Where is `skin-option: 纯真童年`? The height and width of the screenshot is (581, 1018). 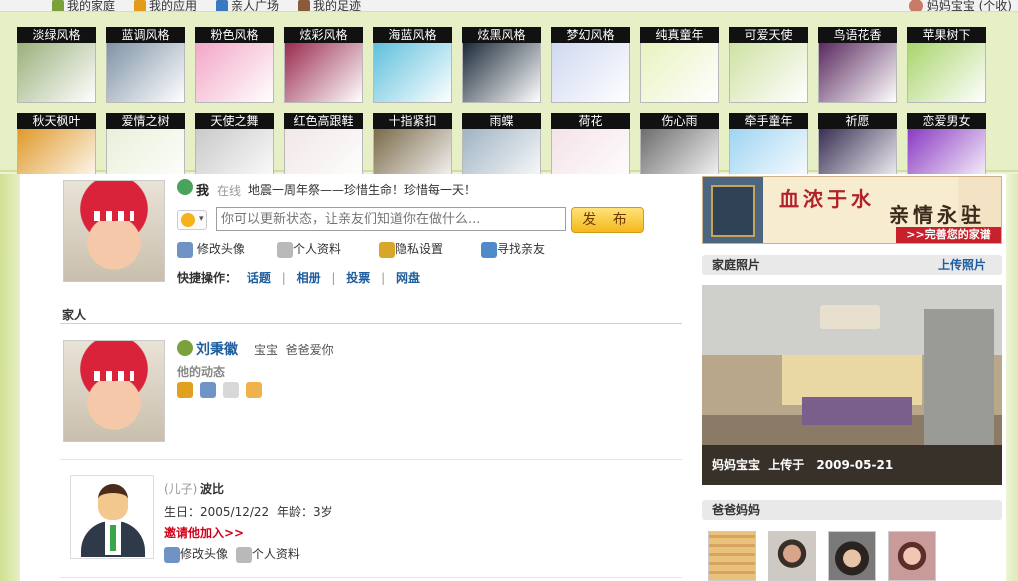 skin-option: 纯真童年 is located at coordinates (679, 65).